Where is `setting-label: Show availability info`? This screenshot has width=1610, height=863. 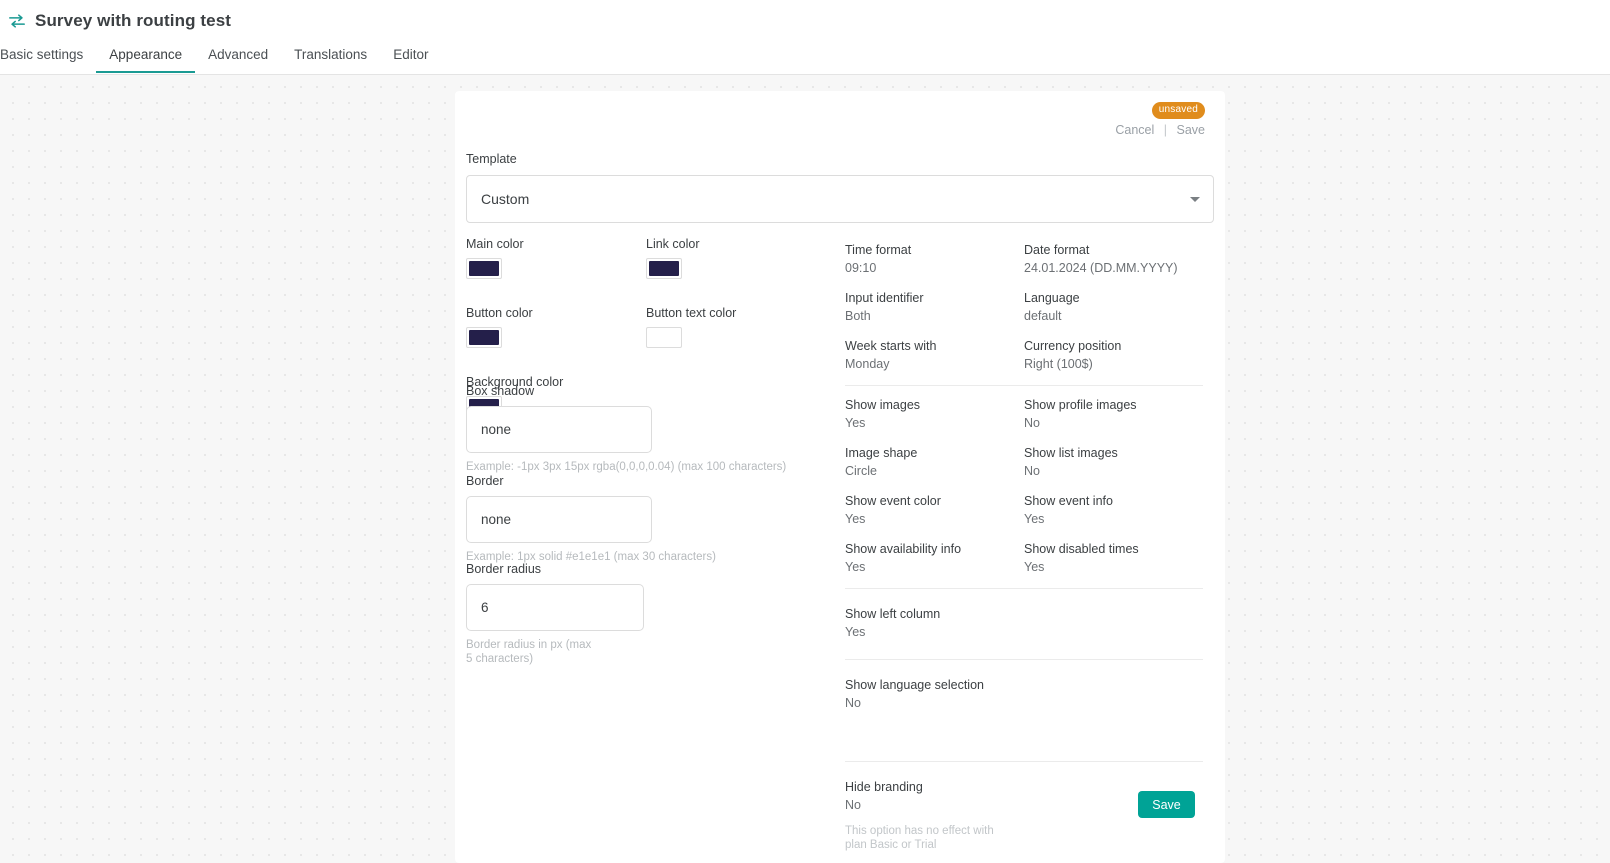
setting-label: Show availability info is located at coordinates (903, 549).